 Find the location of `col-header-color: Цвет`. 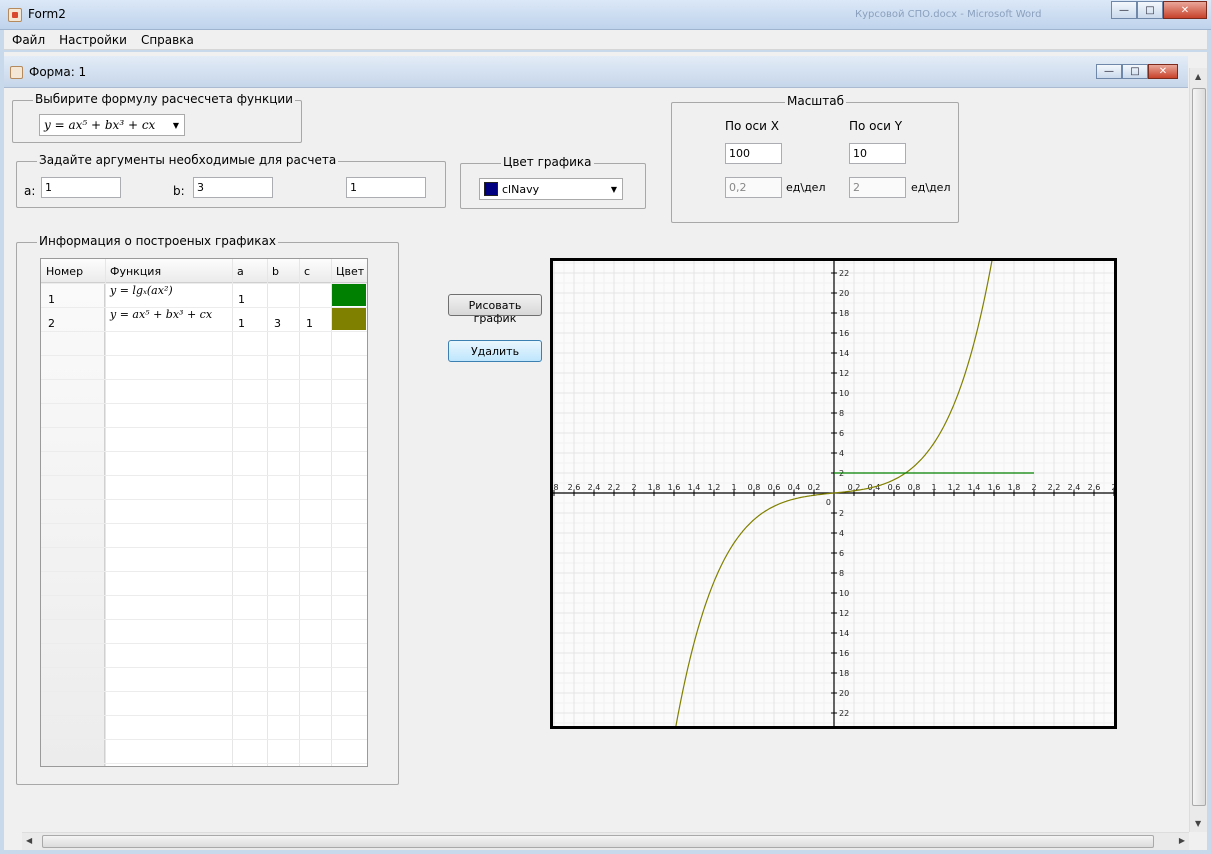

col-header-color: Цвет is located at coordinates (347, 269).